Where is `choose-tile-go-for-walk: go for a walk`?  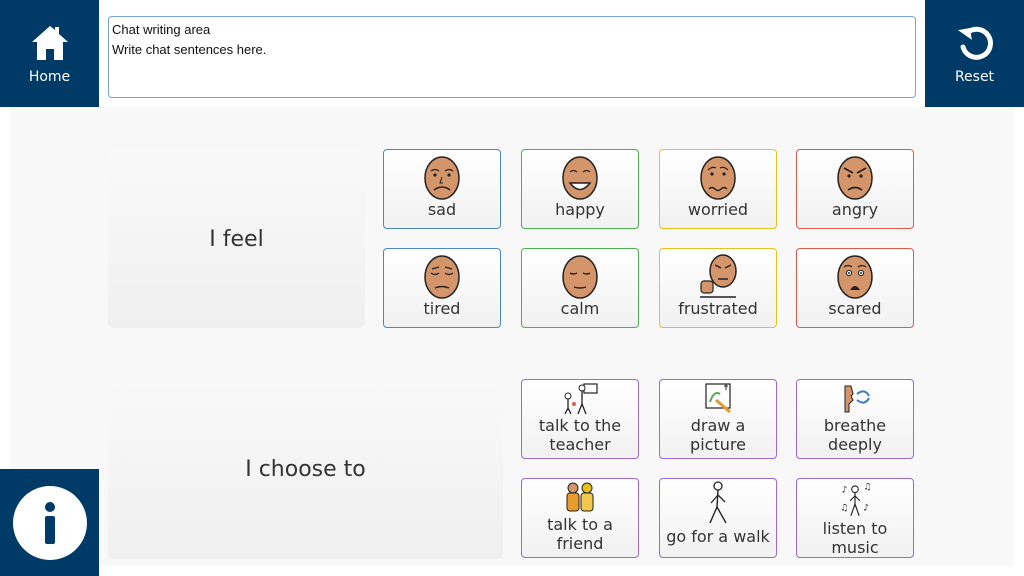 choose-tile-go-for-walk: go for a walk is located at coordinates (718, 518).